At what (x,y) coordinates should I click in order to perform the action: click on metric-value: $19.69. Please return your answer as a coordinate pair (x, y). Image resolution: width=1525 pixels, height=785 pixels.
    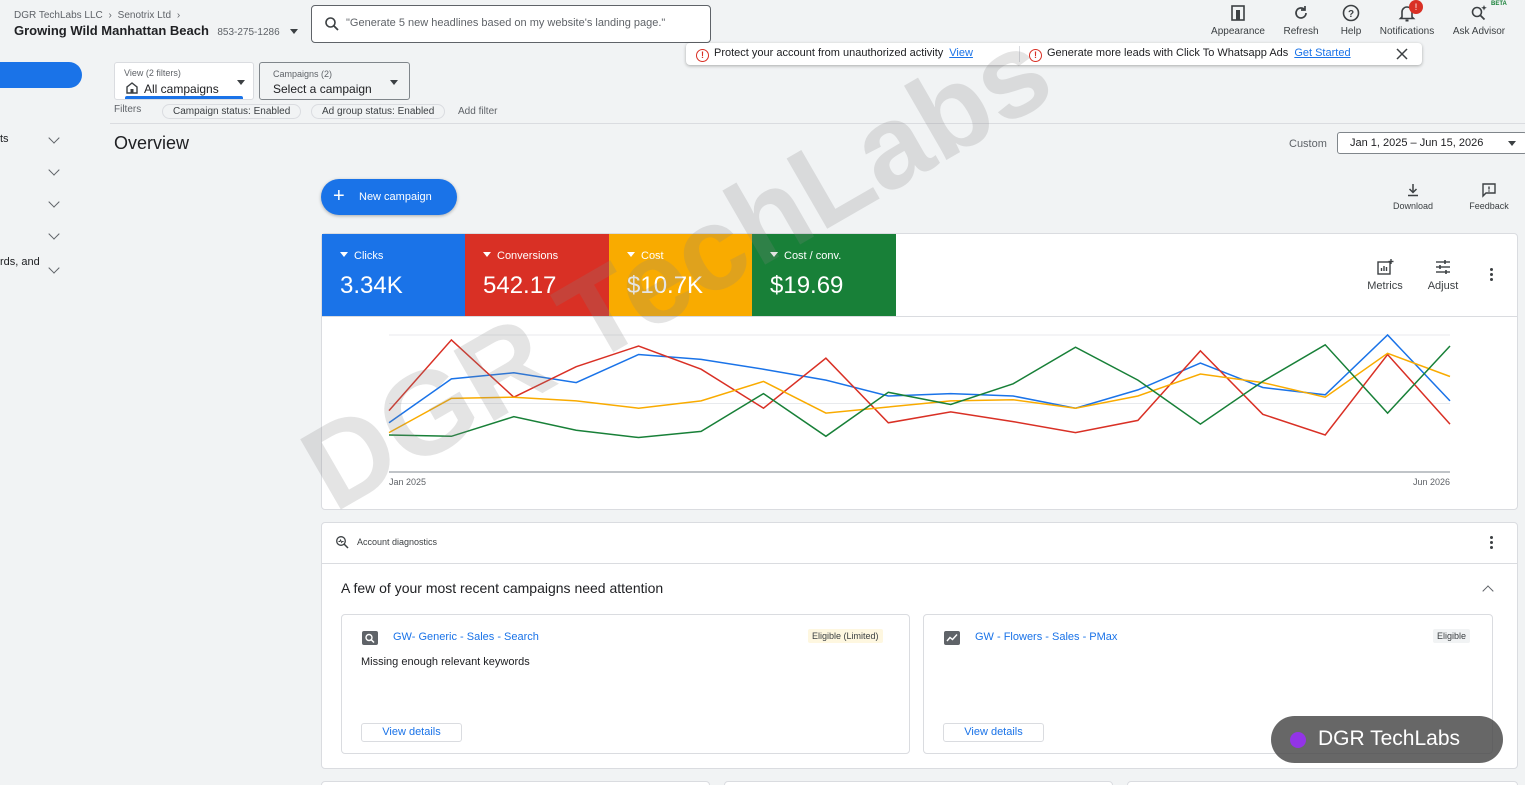
    Looking at the image, I should click on (807, 285).